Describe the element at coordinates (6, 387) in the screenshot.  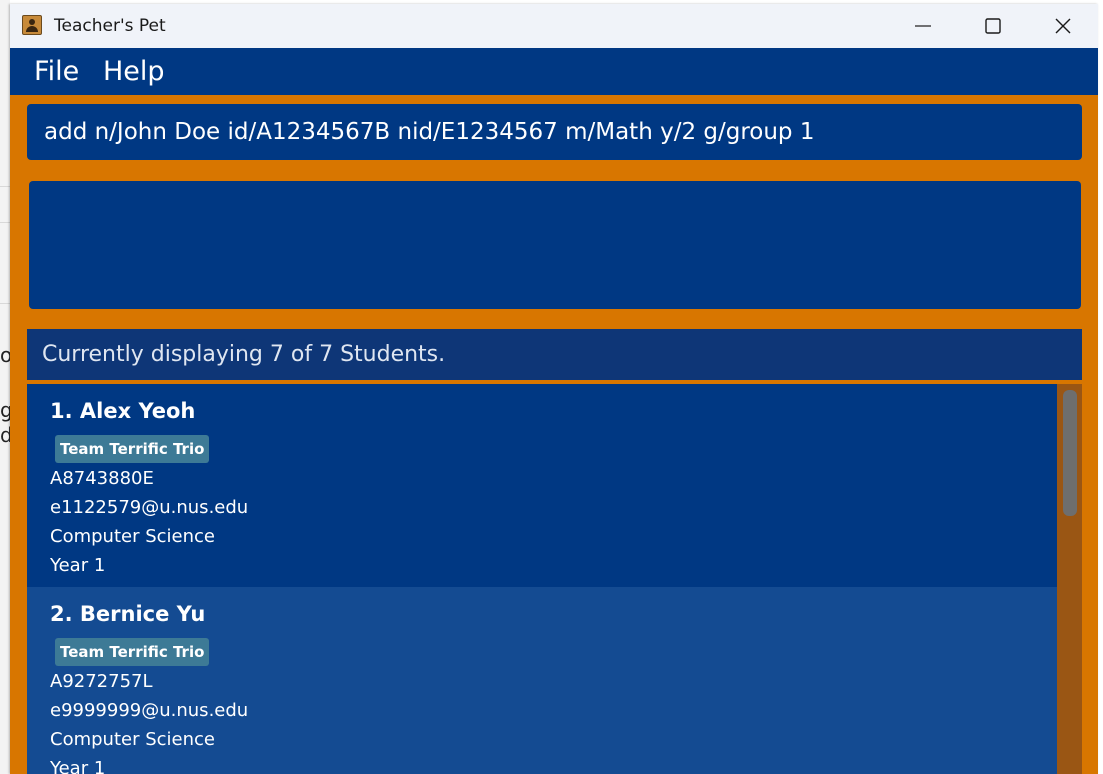
I see `background-window: o g d` at that location.